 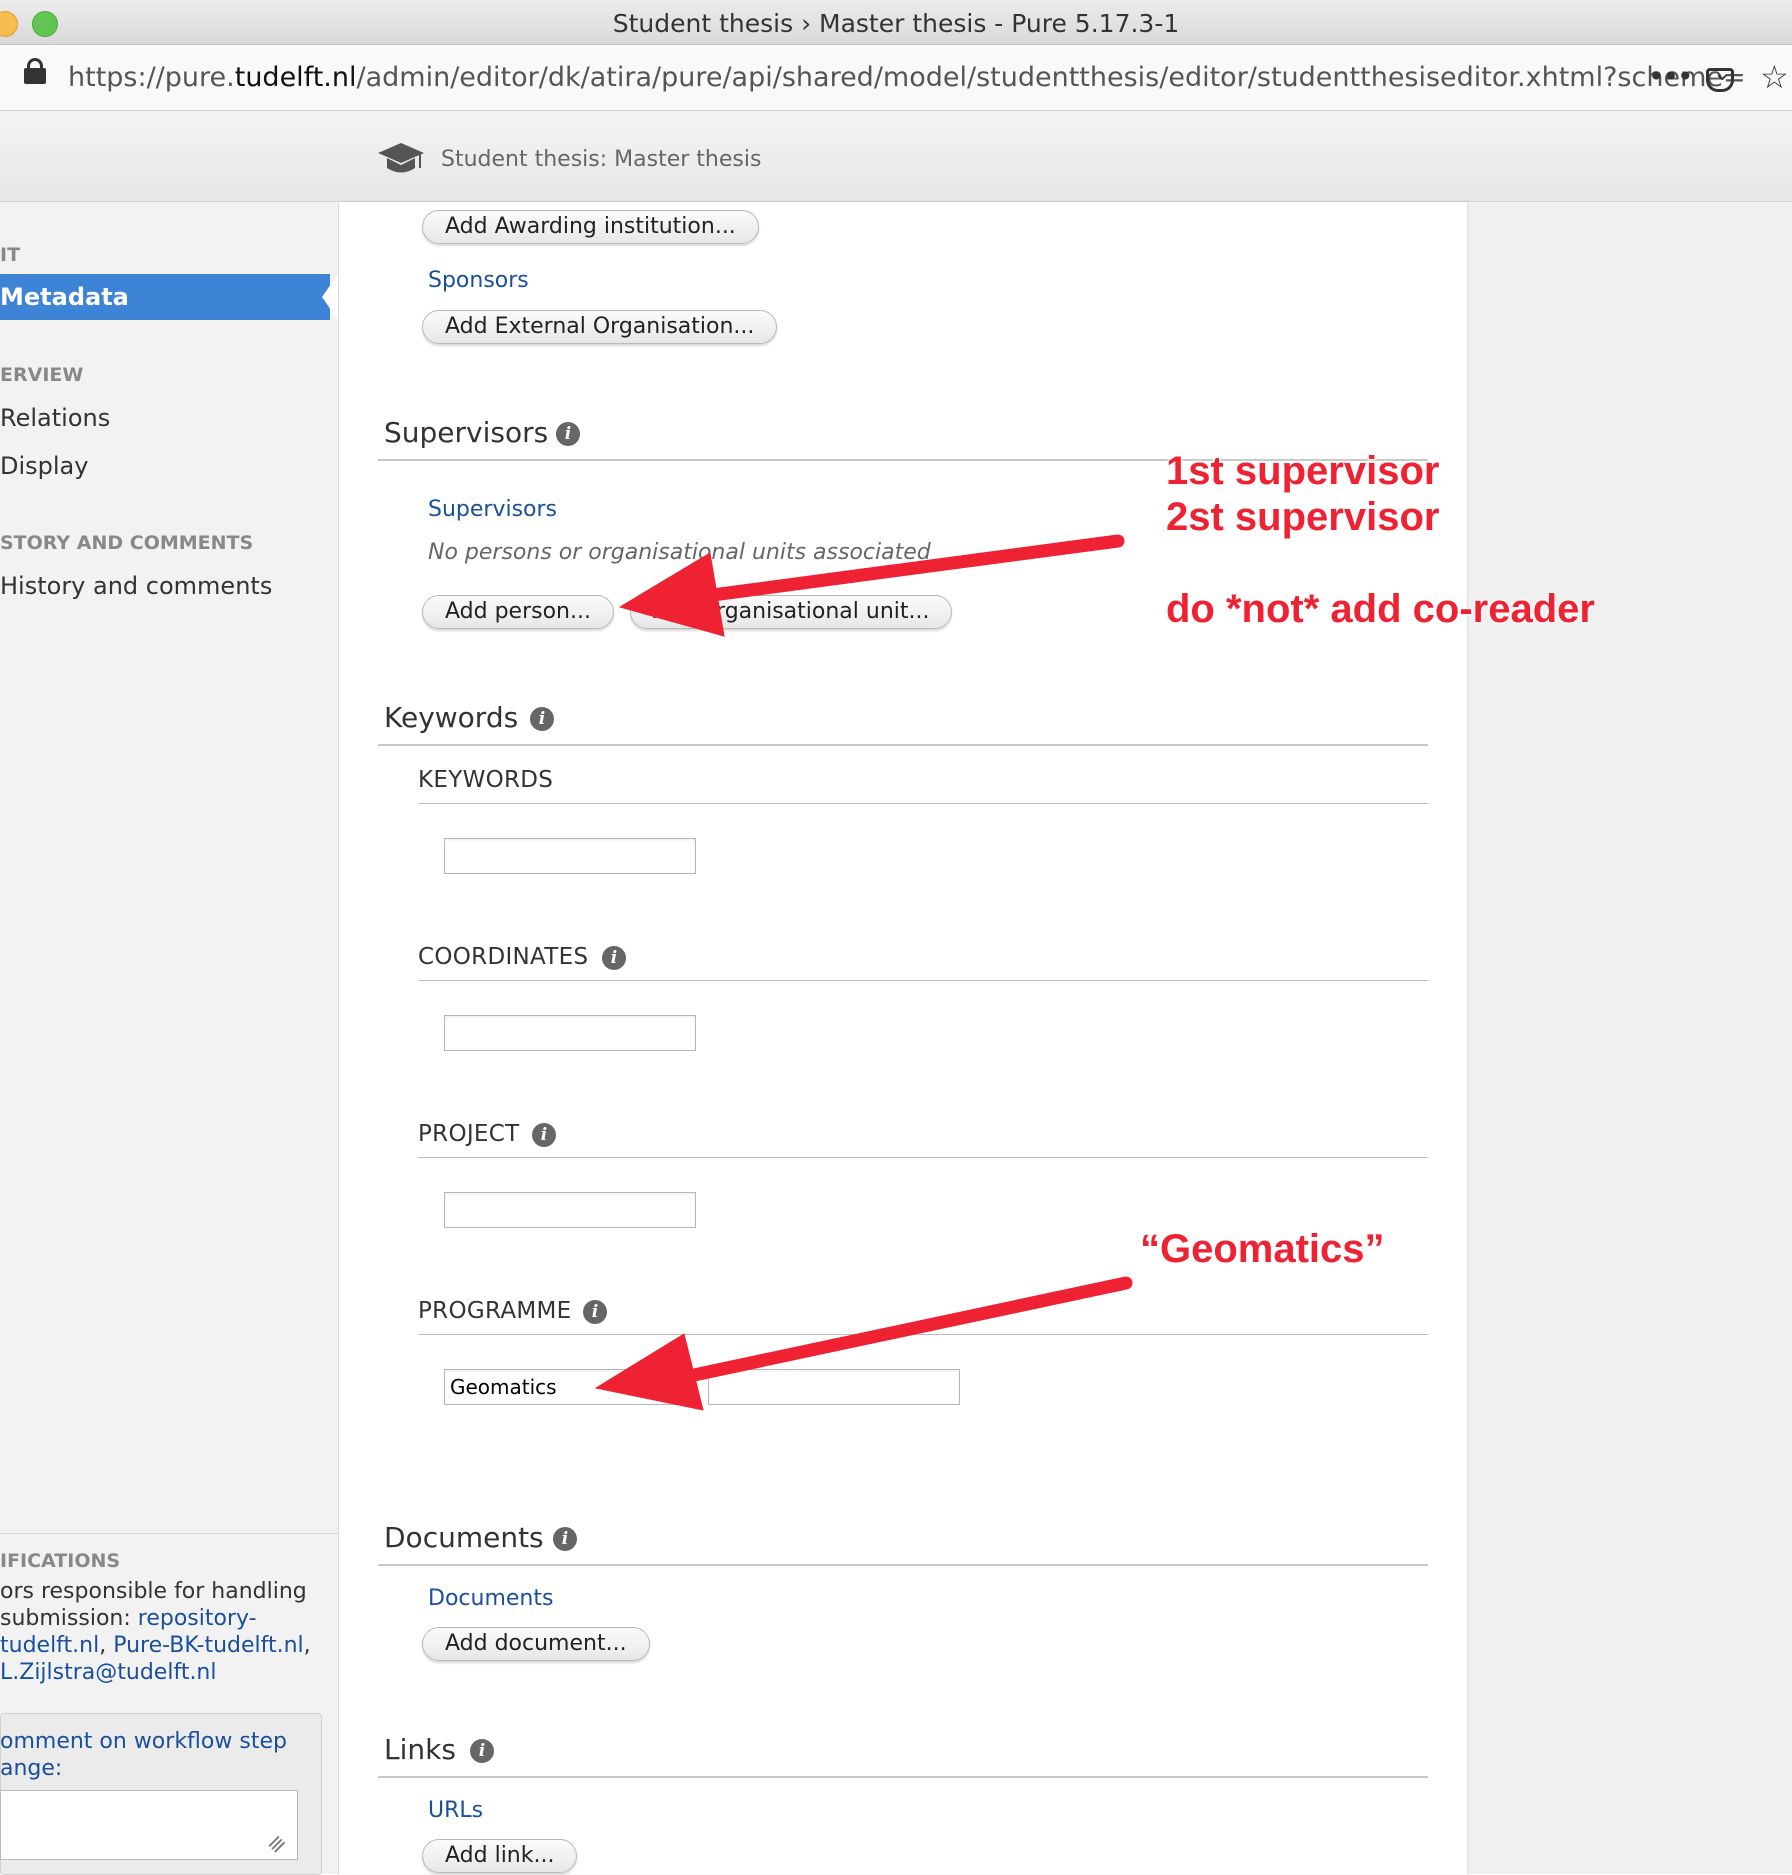 I want to click on supervisors-sublabel: Supervisors, so click(x=493, y=509).